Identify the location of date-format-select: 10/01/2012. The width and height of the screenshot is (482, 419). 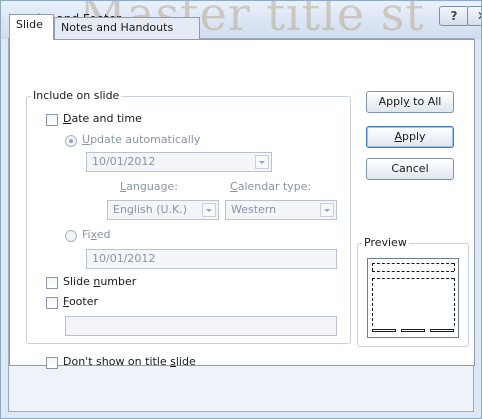
(179, 162).